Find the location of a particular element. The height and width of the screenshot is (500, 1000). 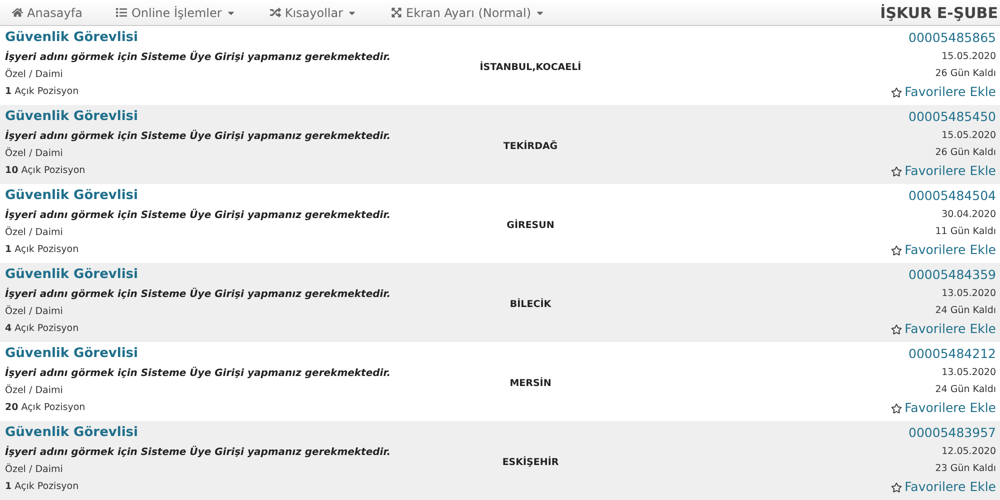

expand-icon is located at coordinates (396, 12).